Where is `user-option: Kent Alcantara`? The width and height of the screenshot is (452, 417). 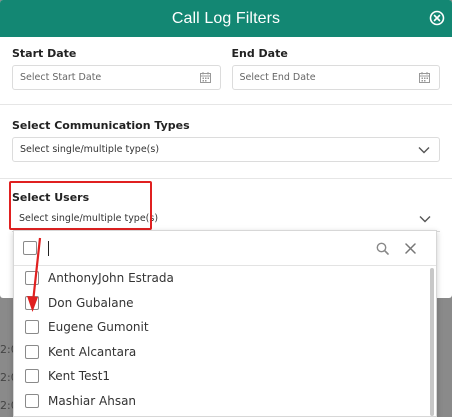 user-option: Kent Alcantara is located at coordinates (225, 352).